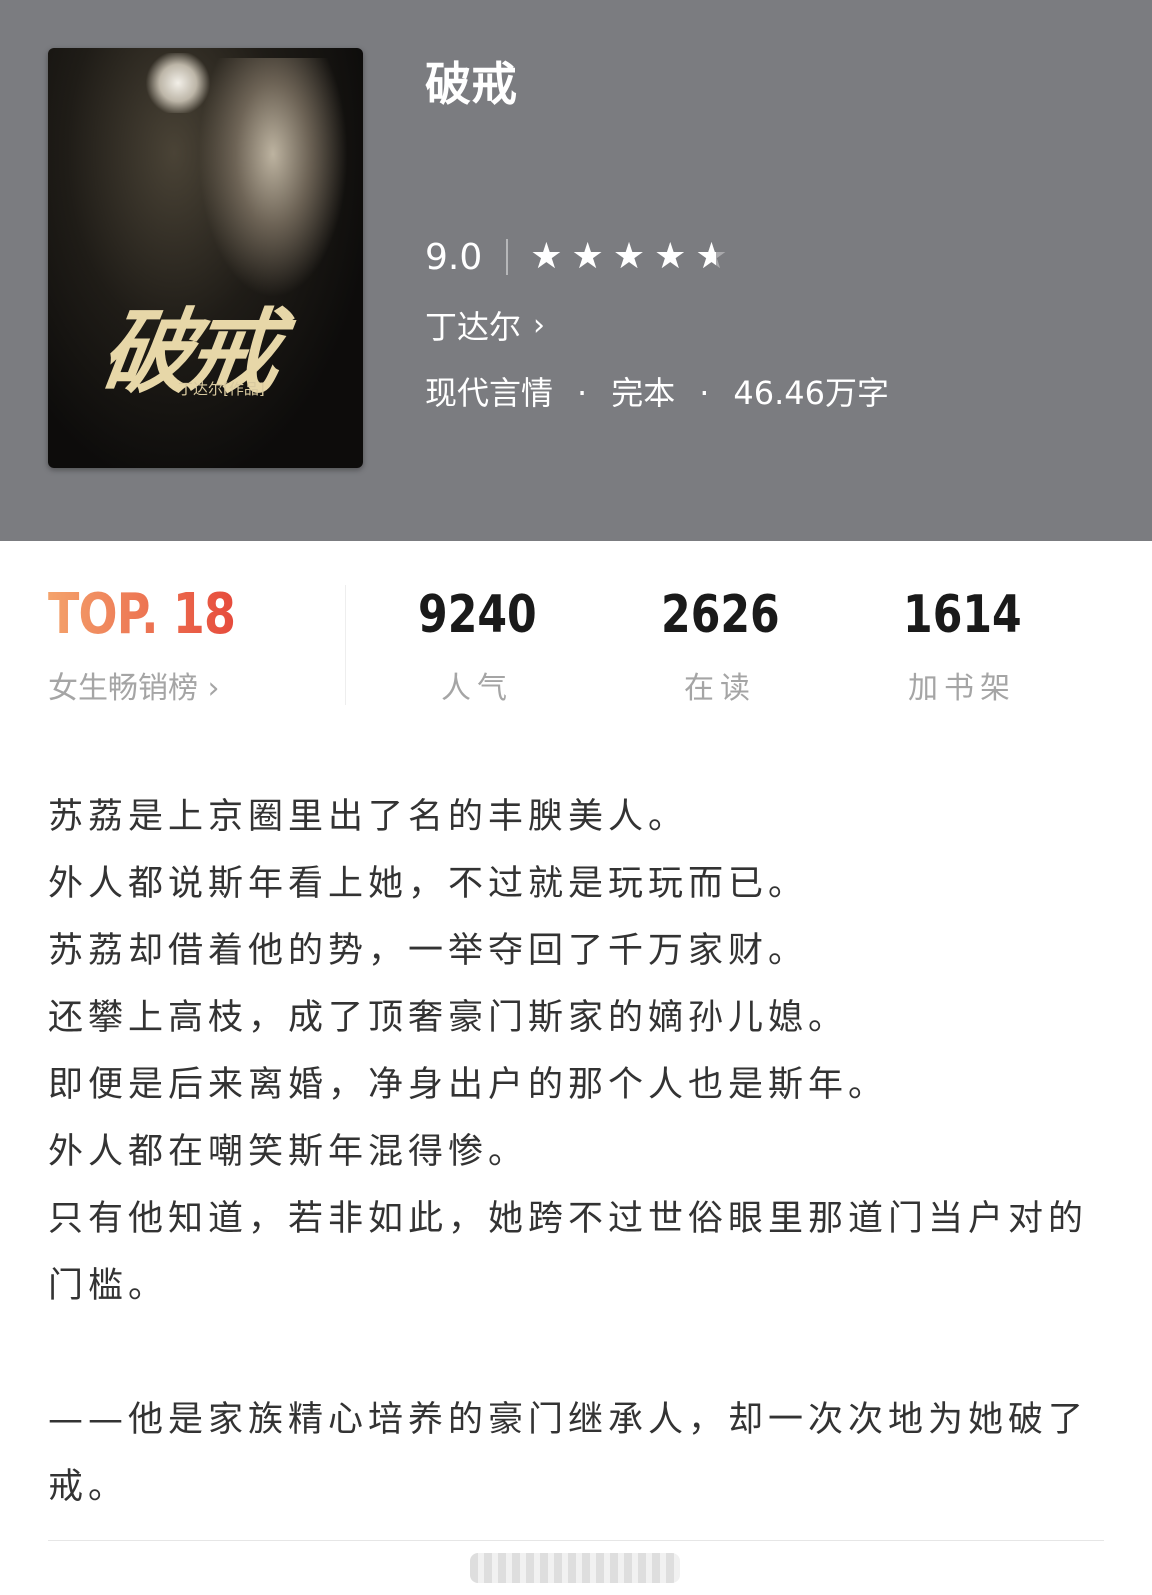 This screenshot has width=1152, height=1595. Describe the element at coordinates (576, 1540) in the screenshot. I see `bottom-divider` at that location.